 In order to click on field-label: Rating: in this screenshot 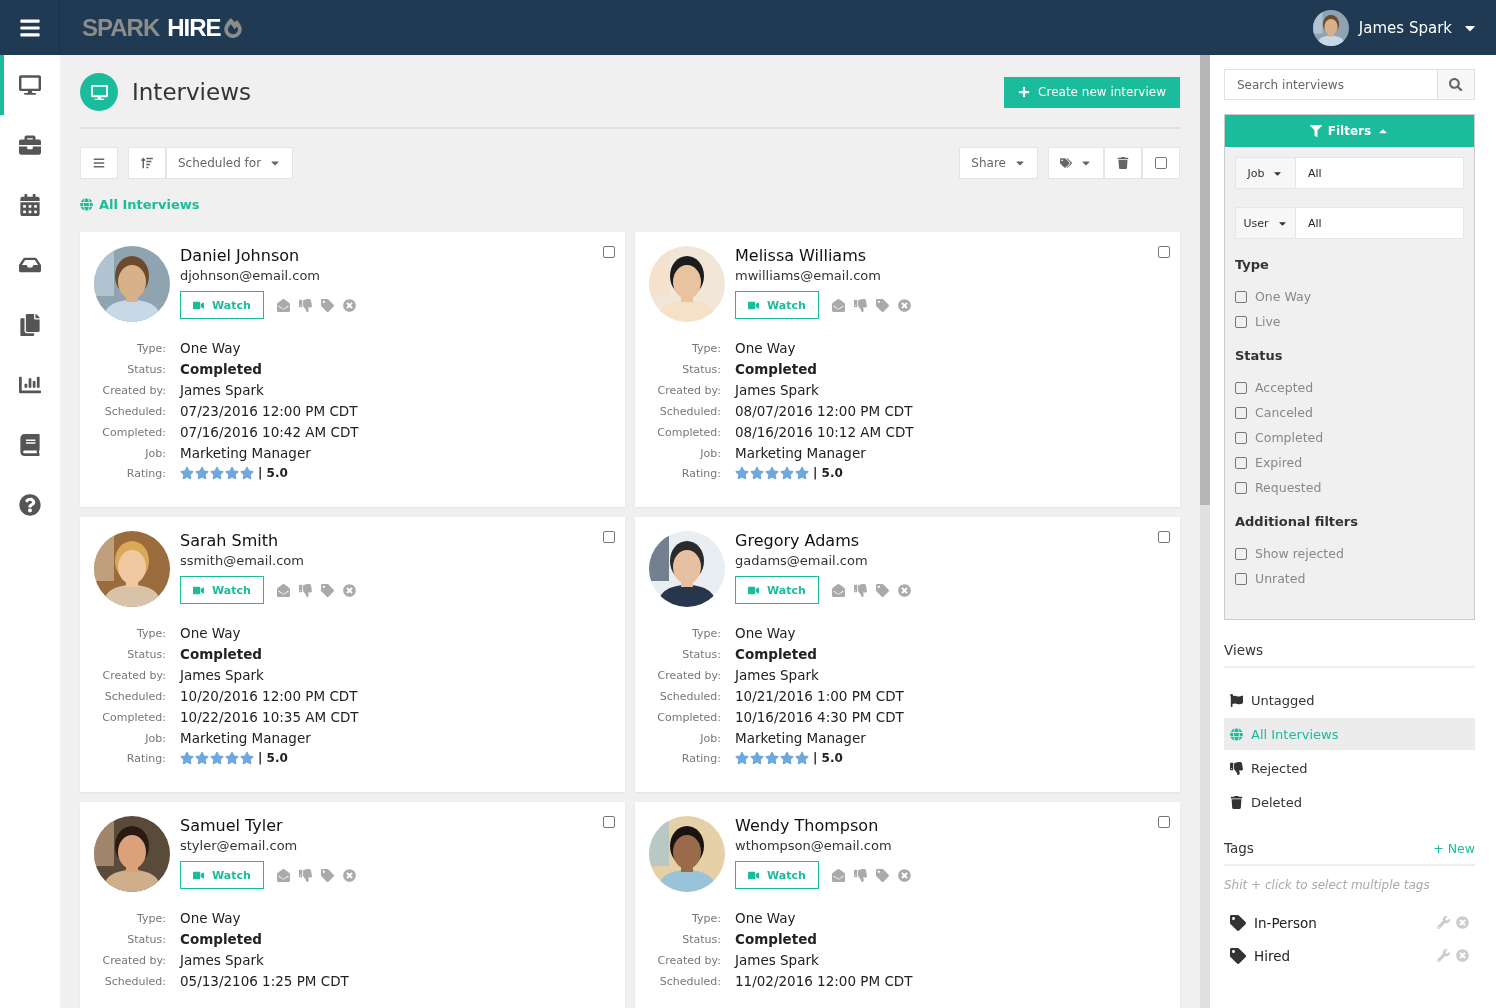, I will do `click(700, 473)`.